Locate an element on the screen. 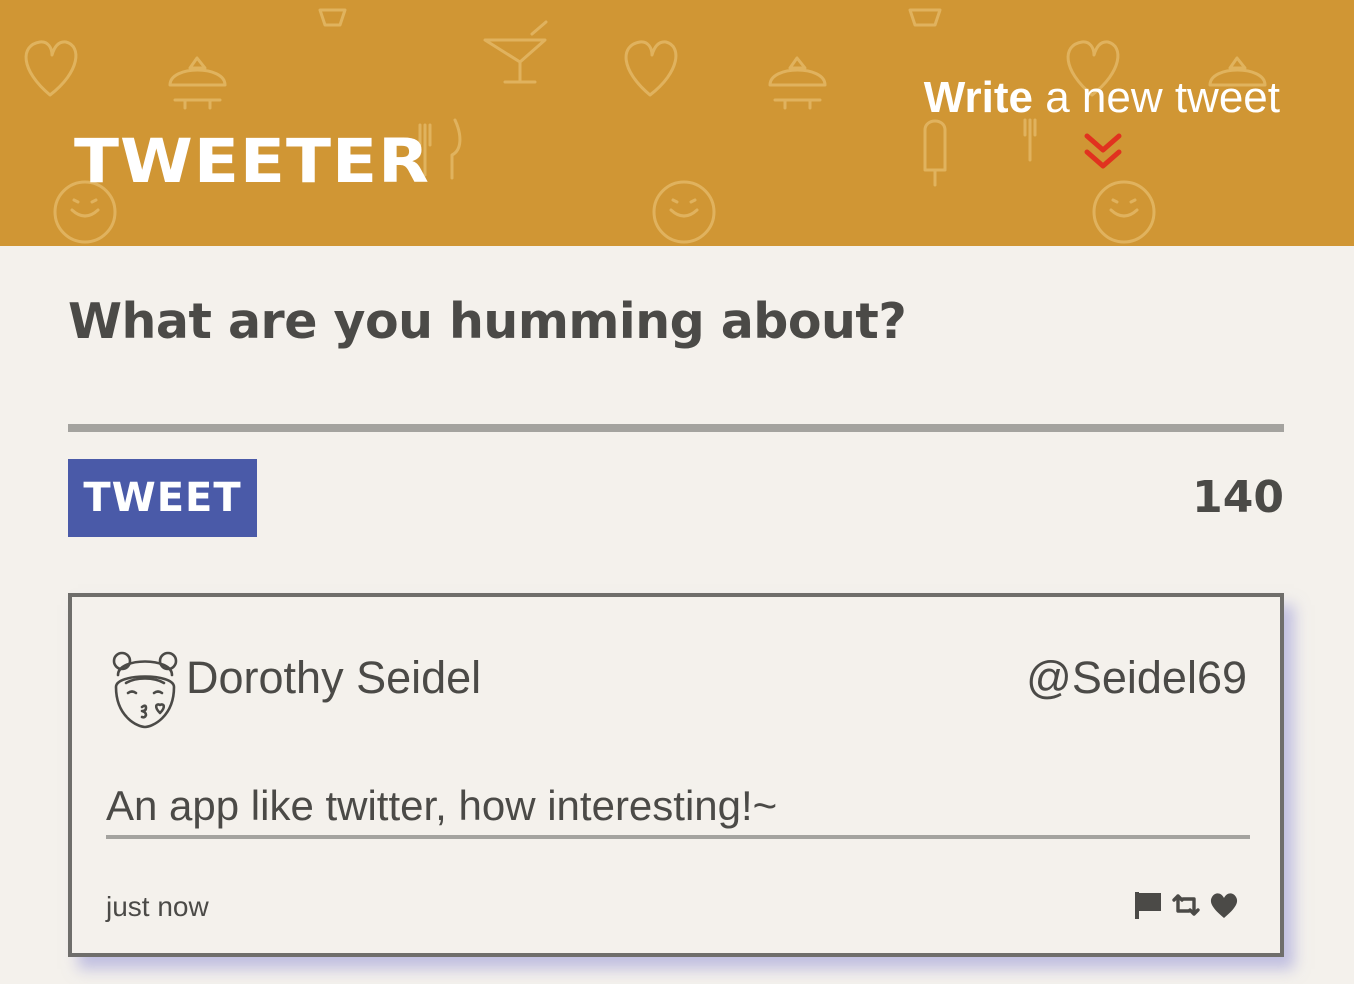 The height and width of the screenshot is (984, 1354). double-chevron-down-icon is located at coordinates (1103, 151).